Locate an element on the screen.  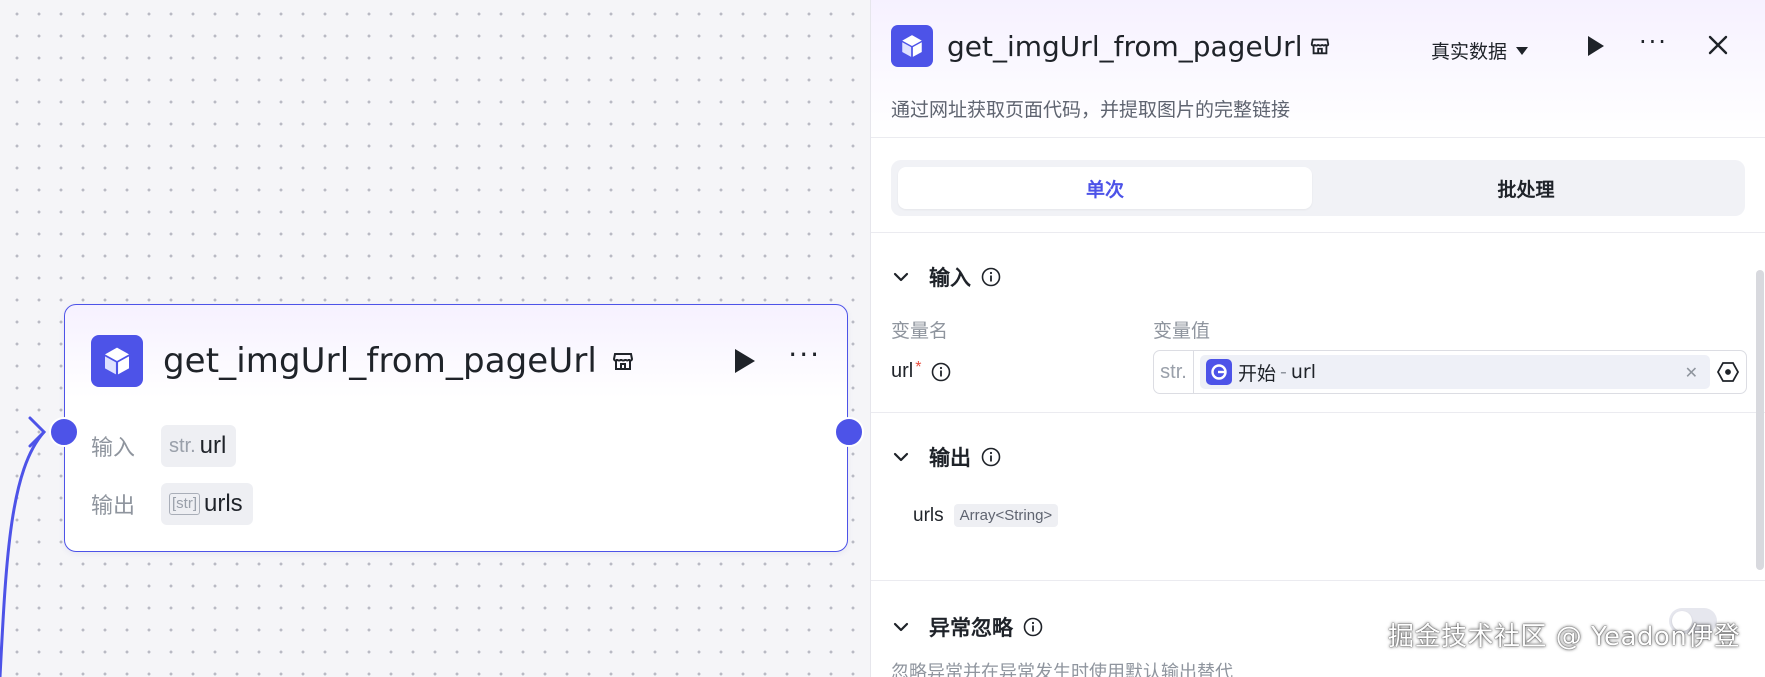
node-input-port is located at coordinates (64, 432).